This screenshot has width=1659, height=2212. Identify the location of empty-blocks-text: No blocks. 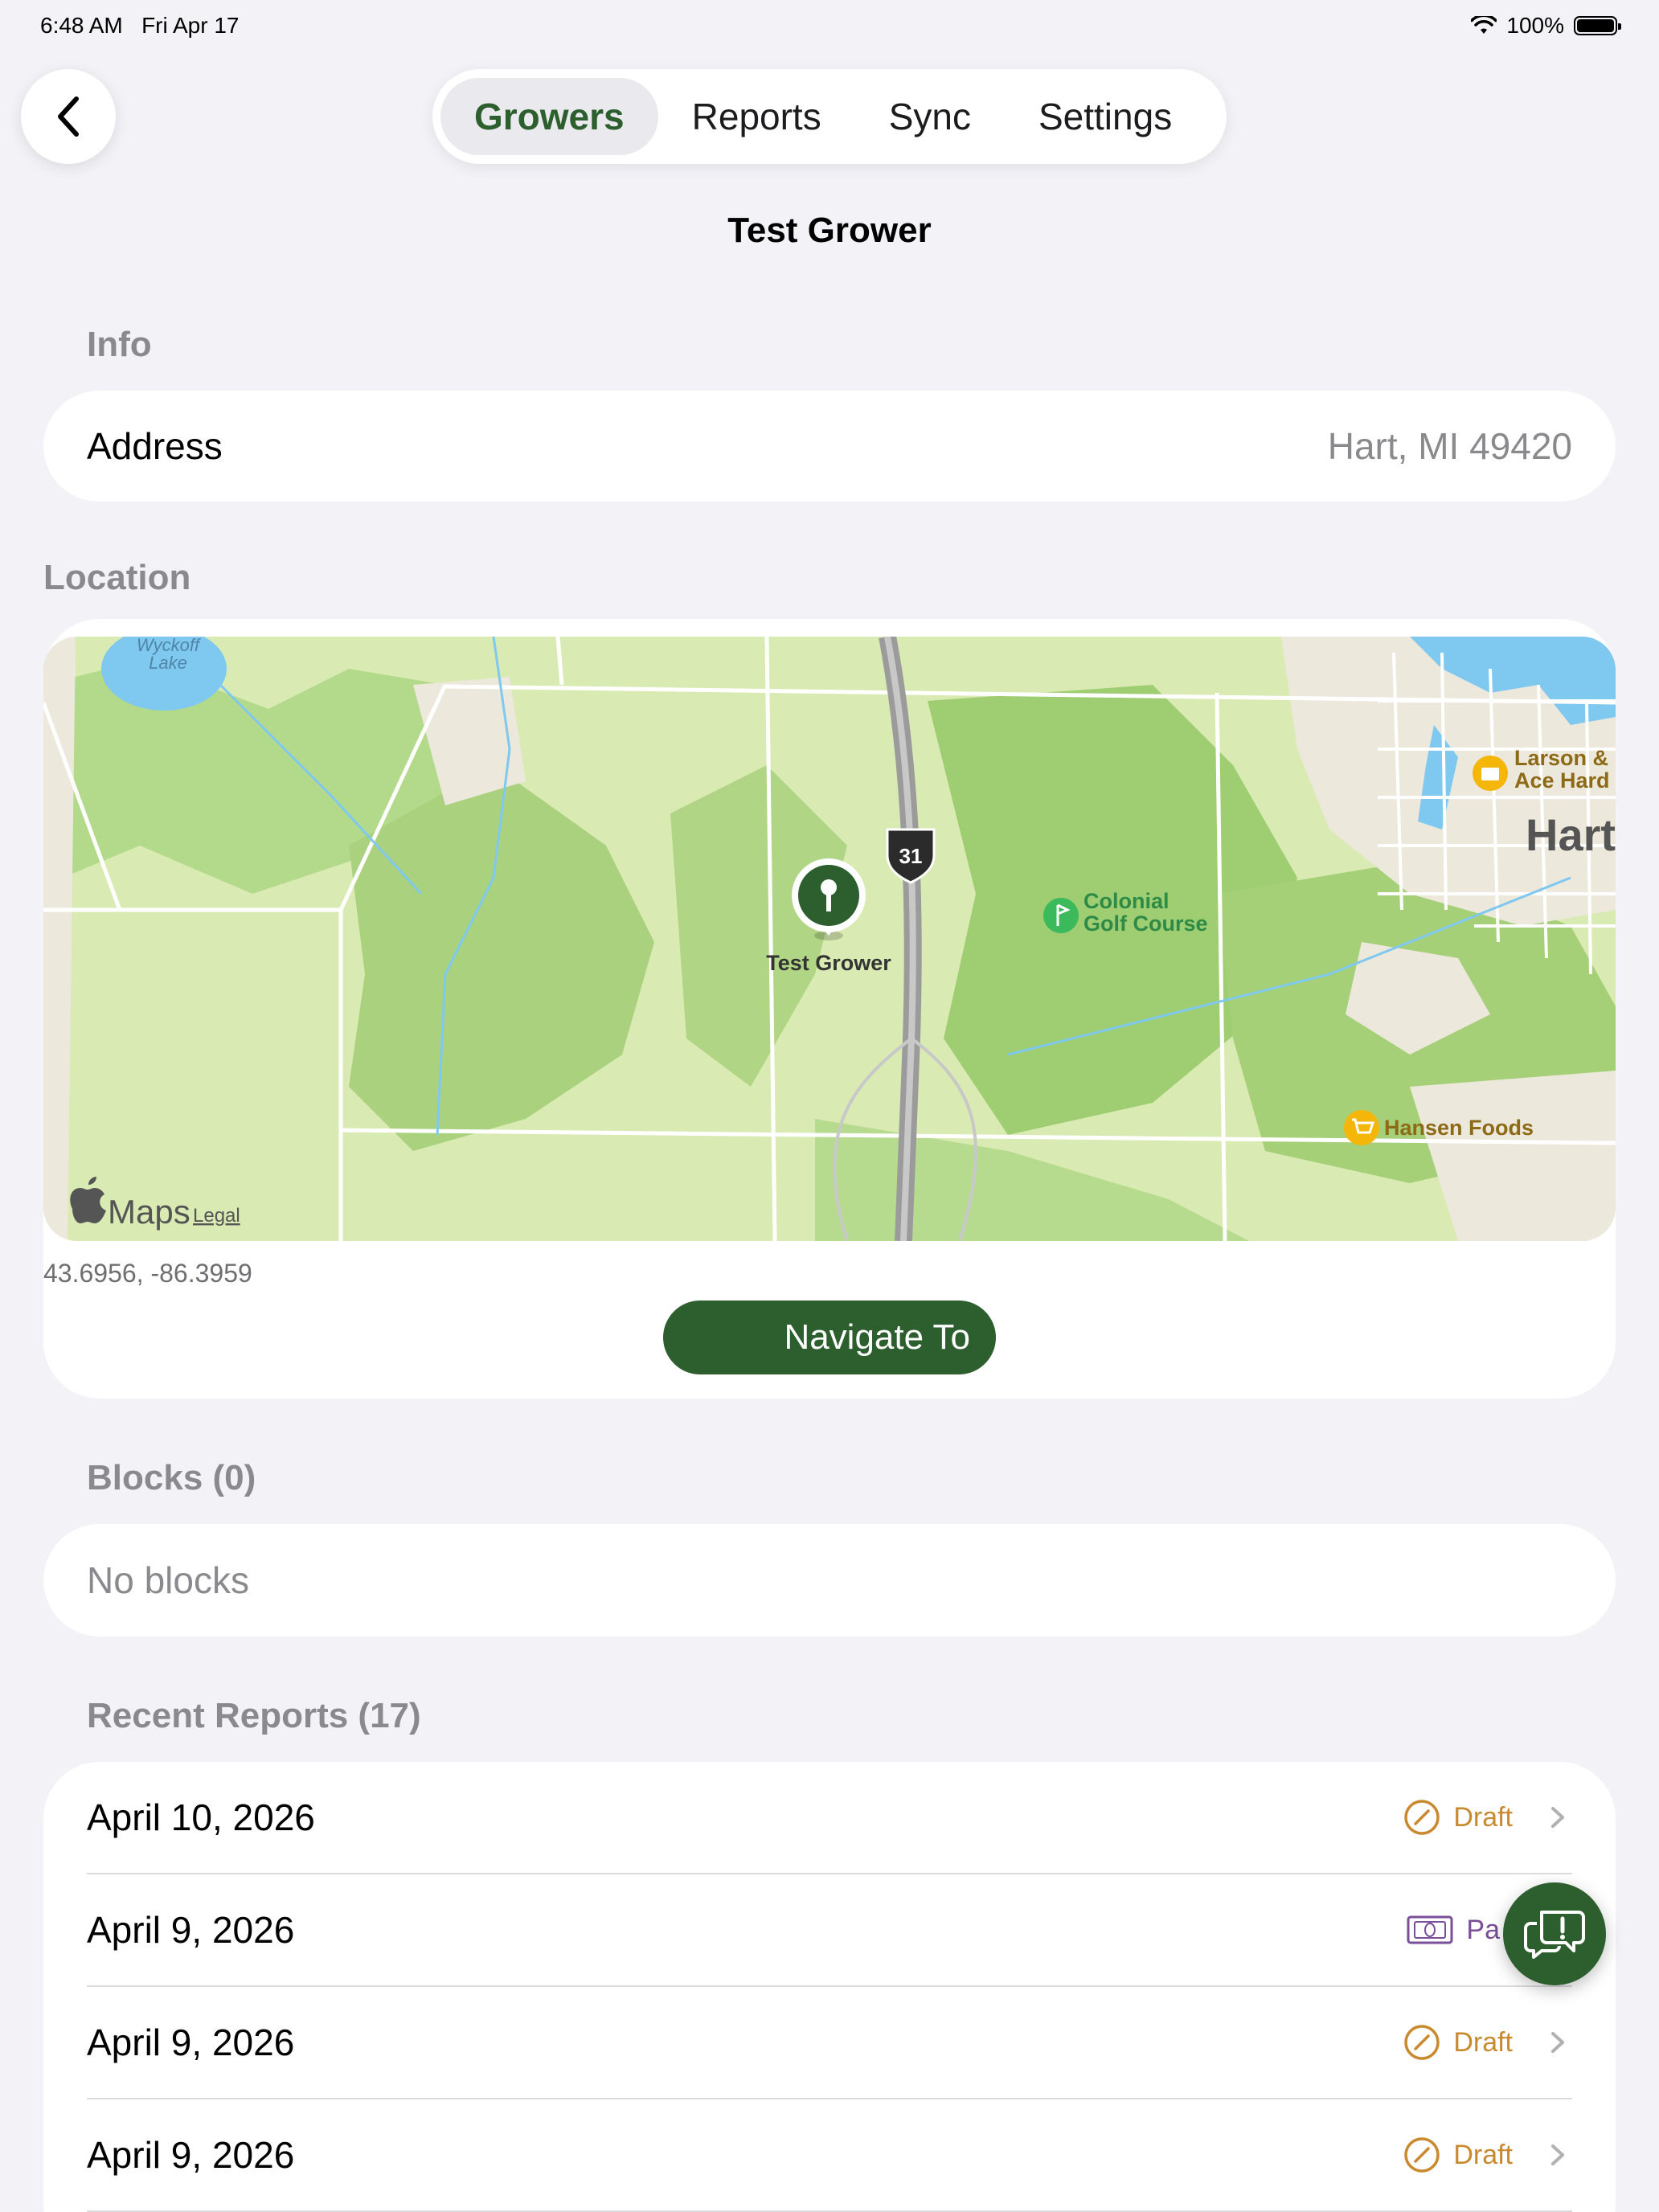
(168, 1580).